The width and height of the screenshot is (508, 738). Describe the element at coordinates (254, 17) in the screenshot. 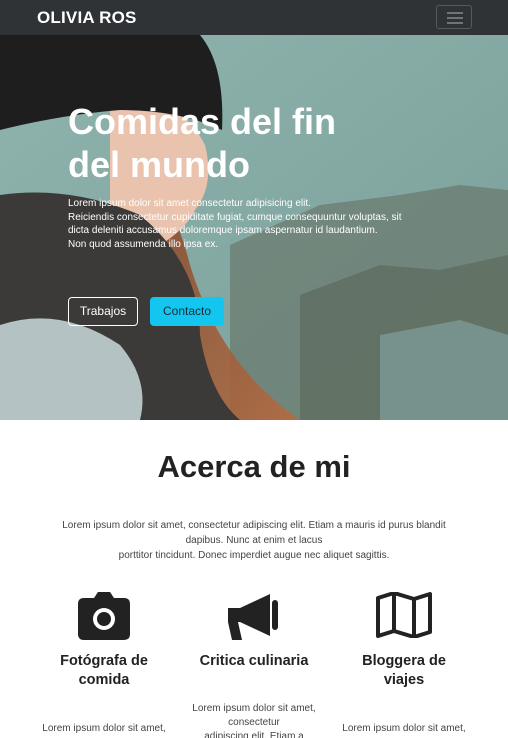

I see `navbar: OLIVIA ROS` at that location.